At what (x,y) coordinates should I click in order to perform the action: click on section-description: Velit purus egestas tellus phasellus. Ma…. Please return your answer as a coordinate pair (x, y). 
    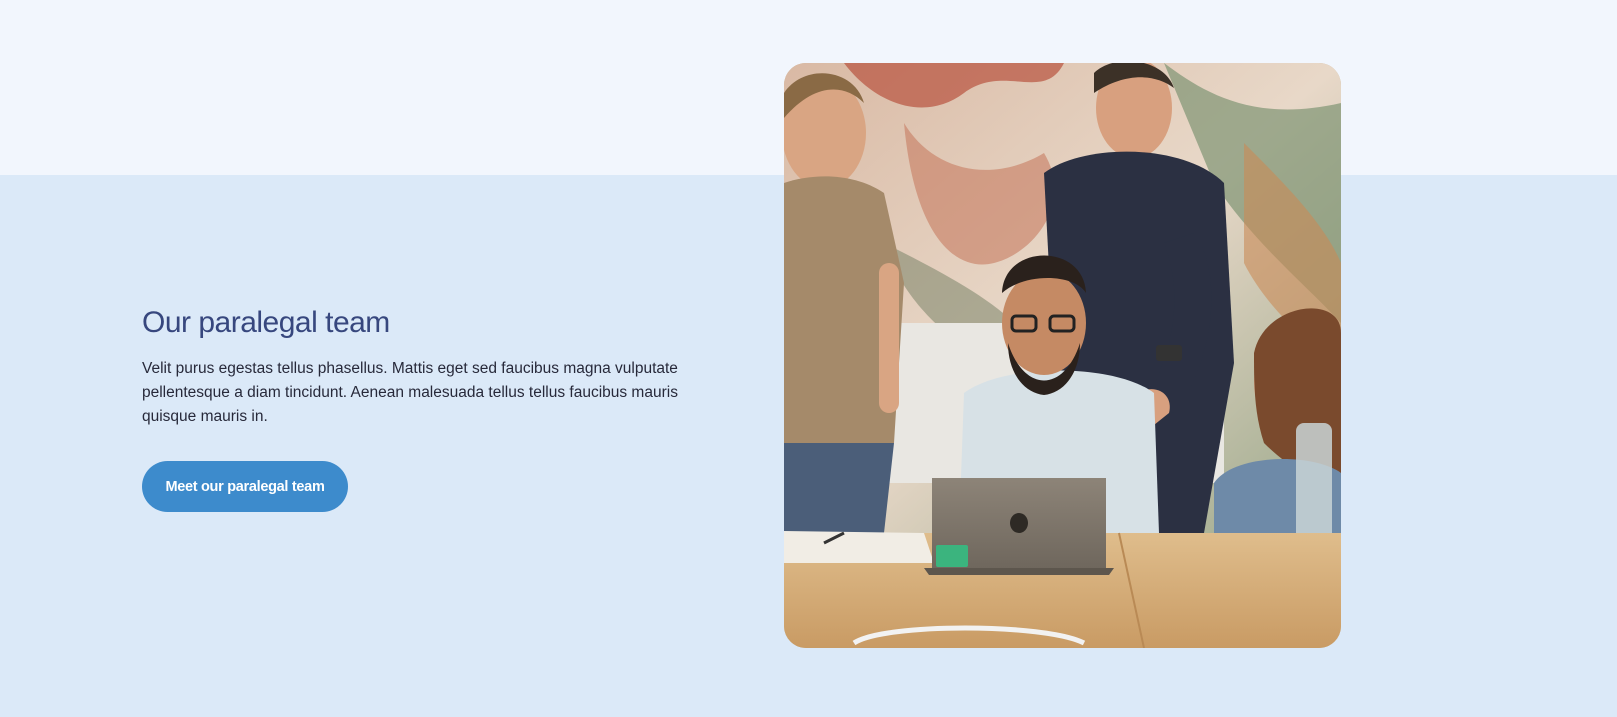
    Looking at the image, I should click on (410, 392).